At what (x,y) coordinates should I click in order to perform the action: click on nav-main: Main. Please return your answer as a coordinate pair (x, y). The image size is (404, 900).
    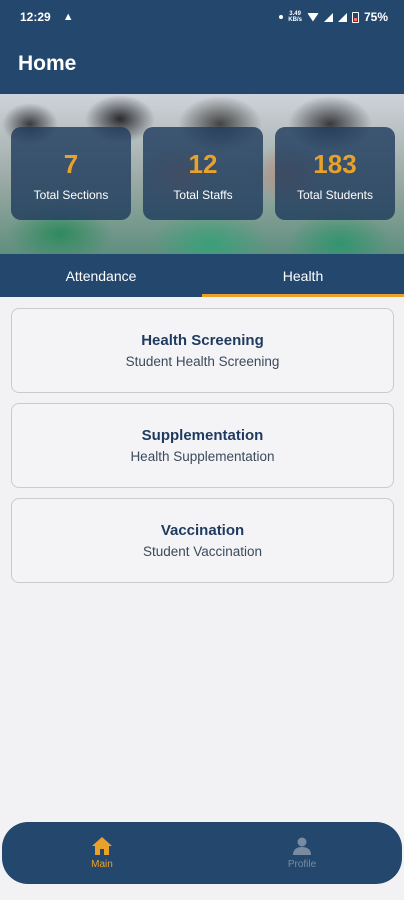
    Looking at the image, I should click on (102, 853).